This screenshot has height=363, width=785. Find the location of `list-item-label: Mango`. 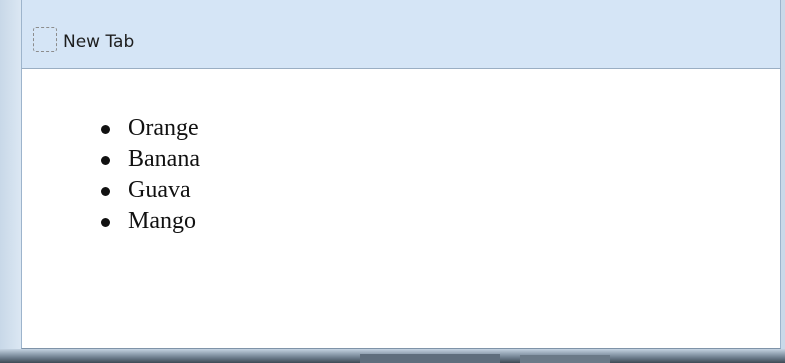

list-item-label: Mango is located at coordinates (162, 221).